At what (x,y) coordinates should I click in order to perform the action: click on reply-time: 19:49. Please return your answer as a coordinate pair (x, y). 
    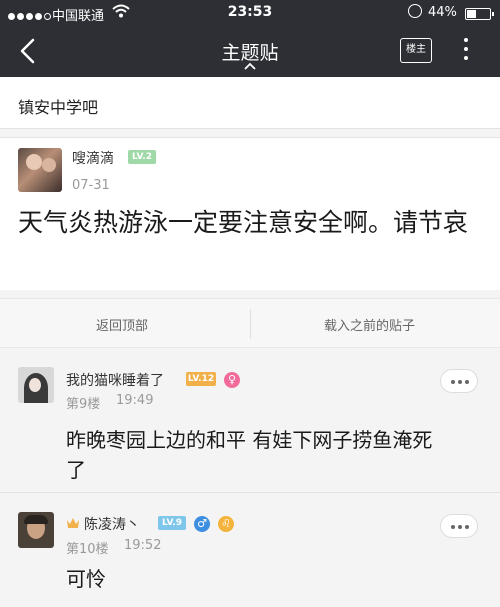
    Looking at the image, I should click on (135, 400).